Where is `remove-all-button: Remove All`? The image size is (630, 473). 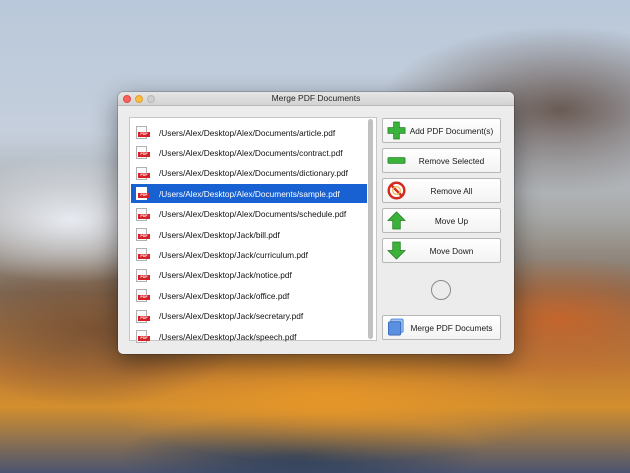
remove-all-button: Remove All is located at coordinates (441, 190).